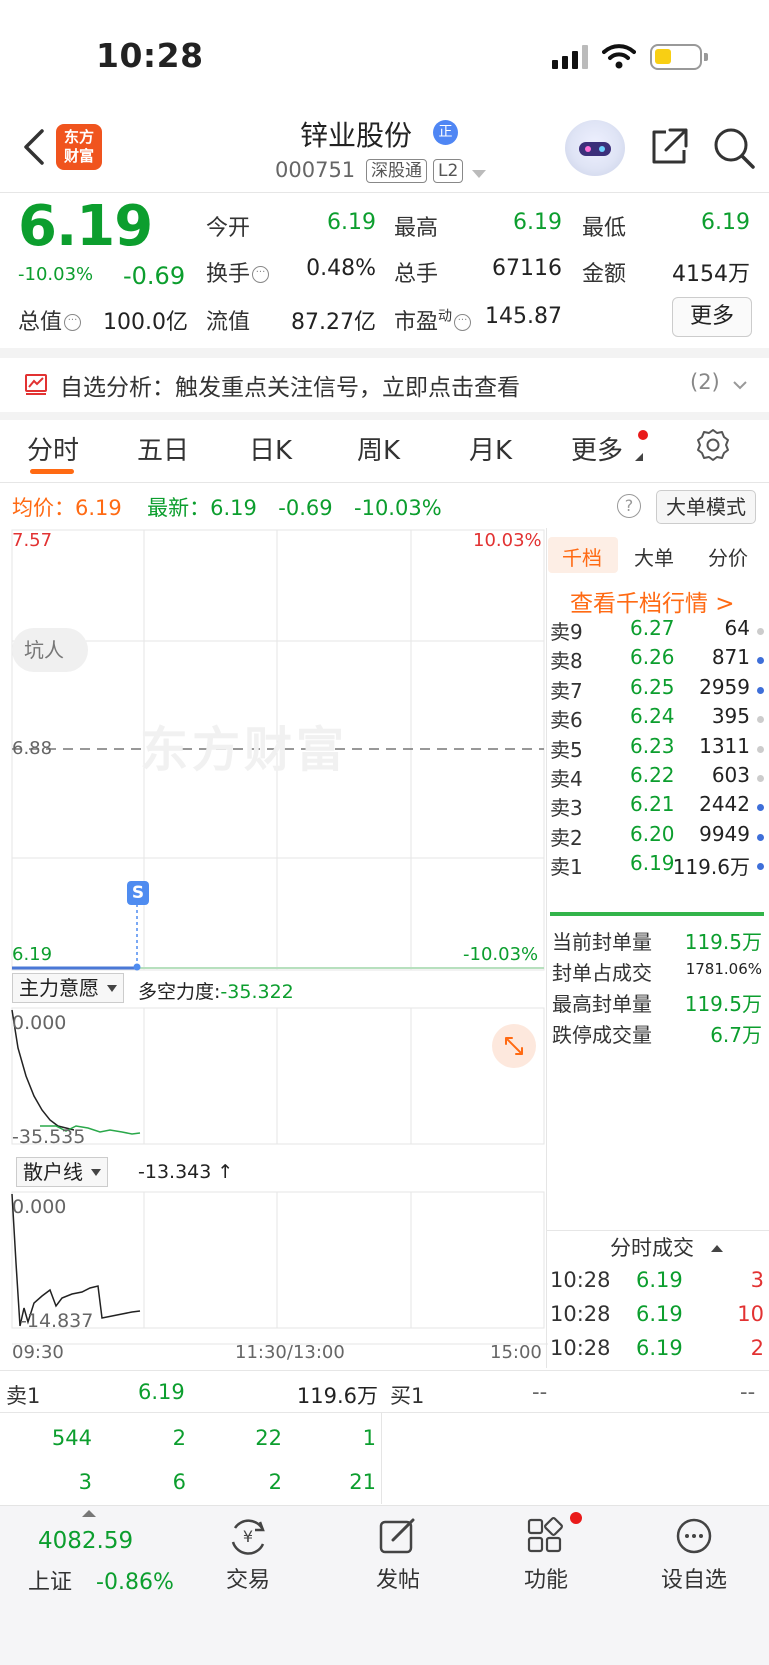 The image size is (769, 1665). What do you see at coordinates (89, 1513) in the screenshot?
I see `index-expand-icon` at bounding box center [89, 1513].